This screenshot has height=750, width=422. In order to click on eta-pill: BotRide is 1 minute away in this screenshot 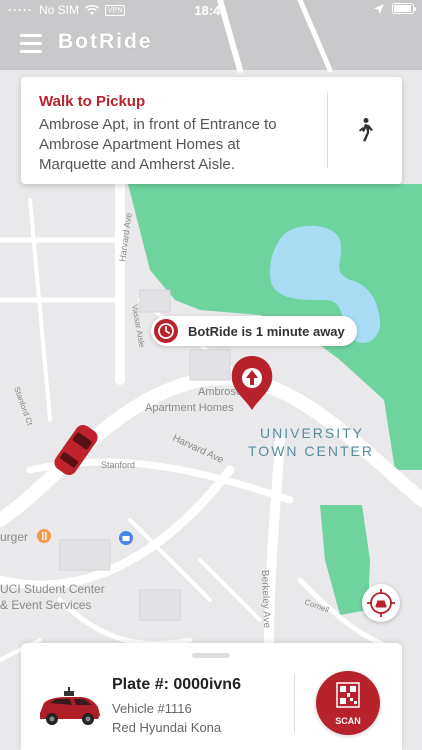, I will do `click(254, 331)`.